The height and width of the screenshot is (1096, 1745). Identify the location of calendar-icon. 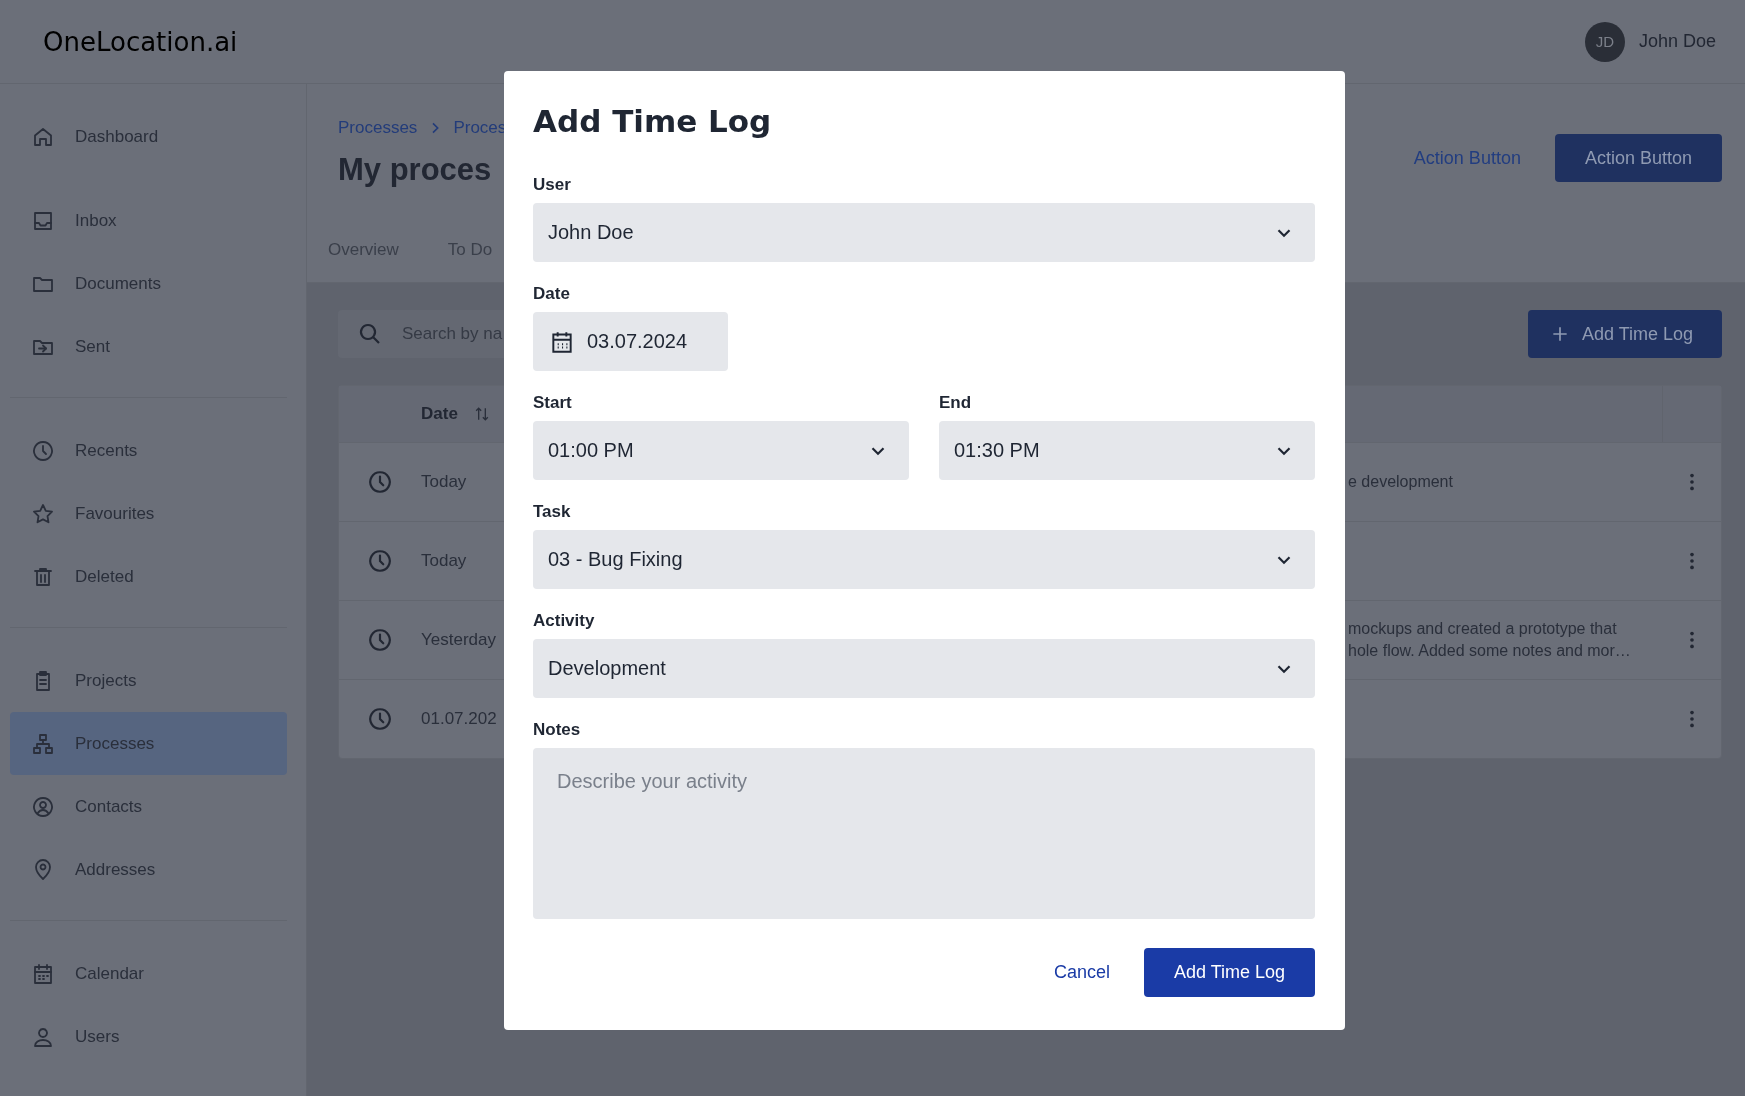
(43, 973).